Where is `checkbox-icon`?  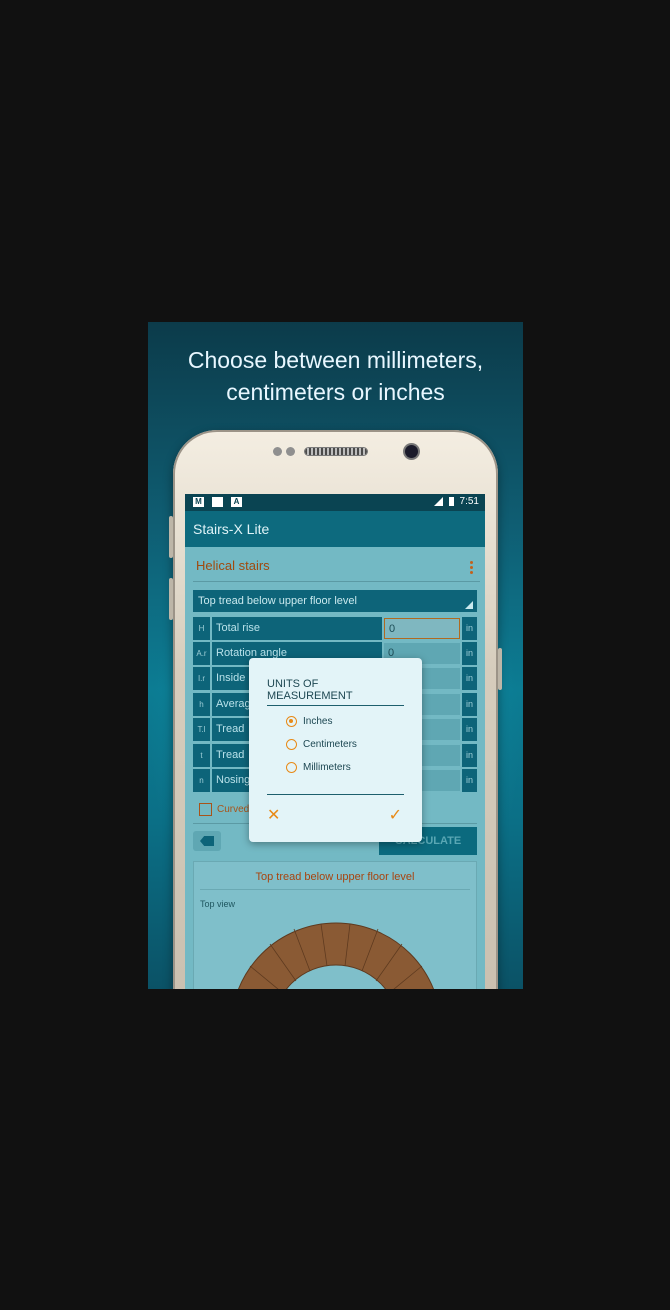 checkbox-icon is located at coordinates (205, 809).